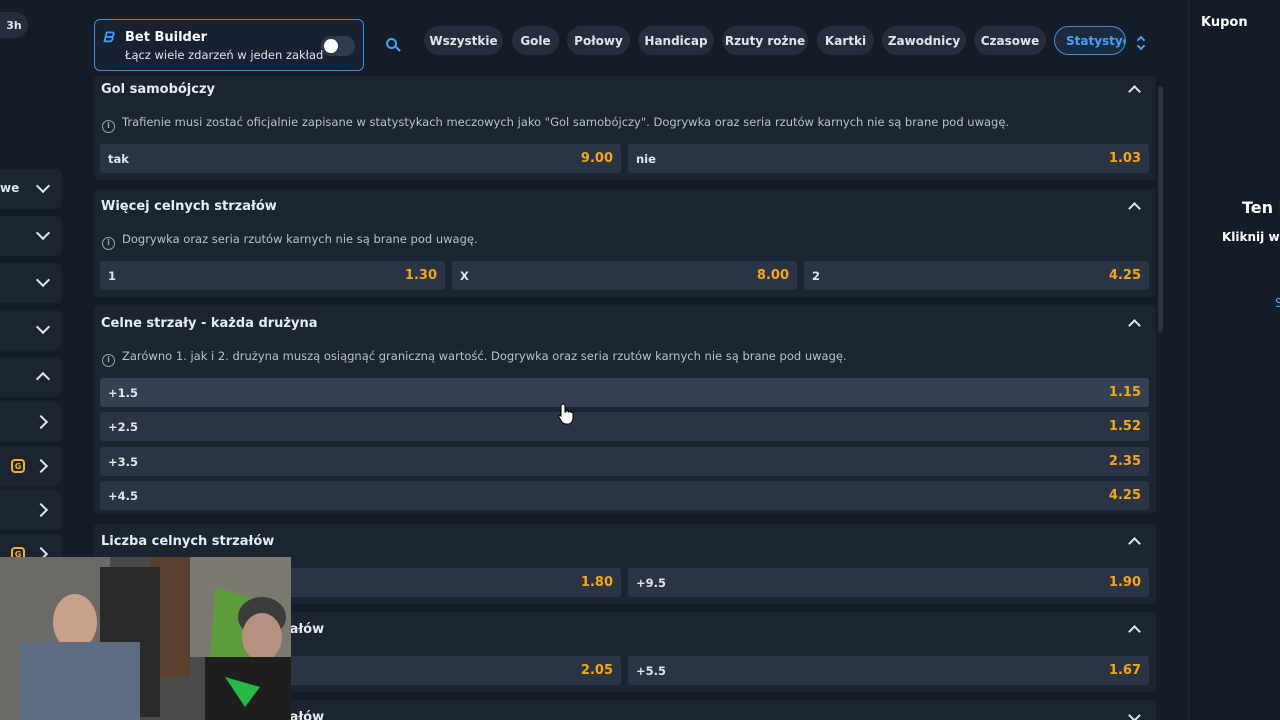 Image resolution: width=1280 pixels, height=720 pixels. What do you see at coordinates (394, 46) in the screenshot?
I see `search-icon` at bounding box center [394, 46].